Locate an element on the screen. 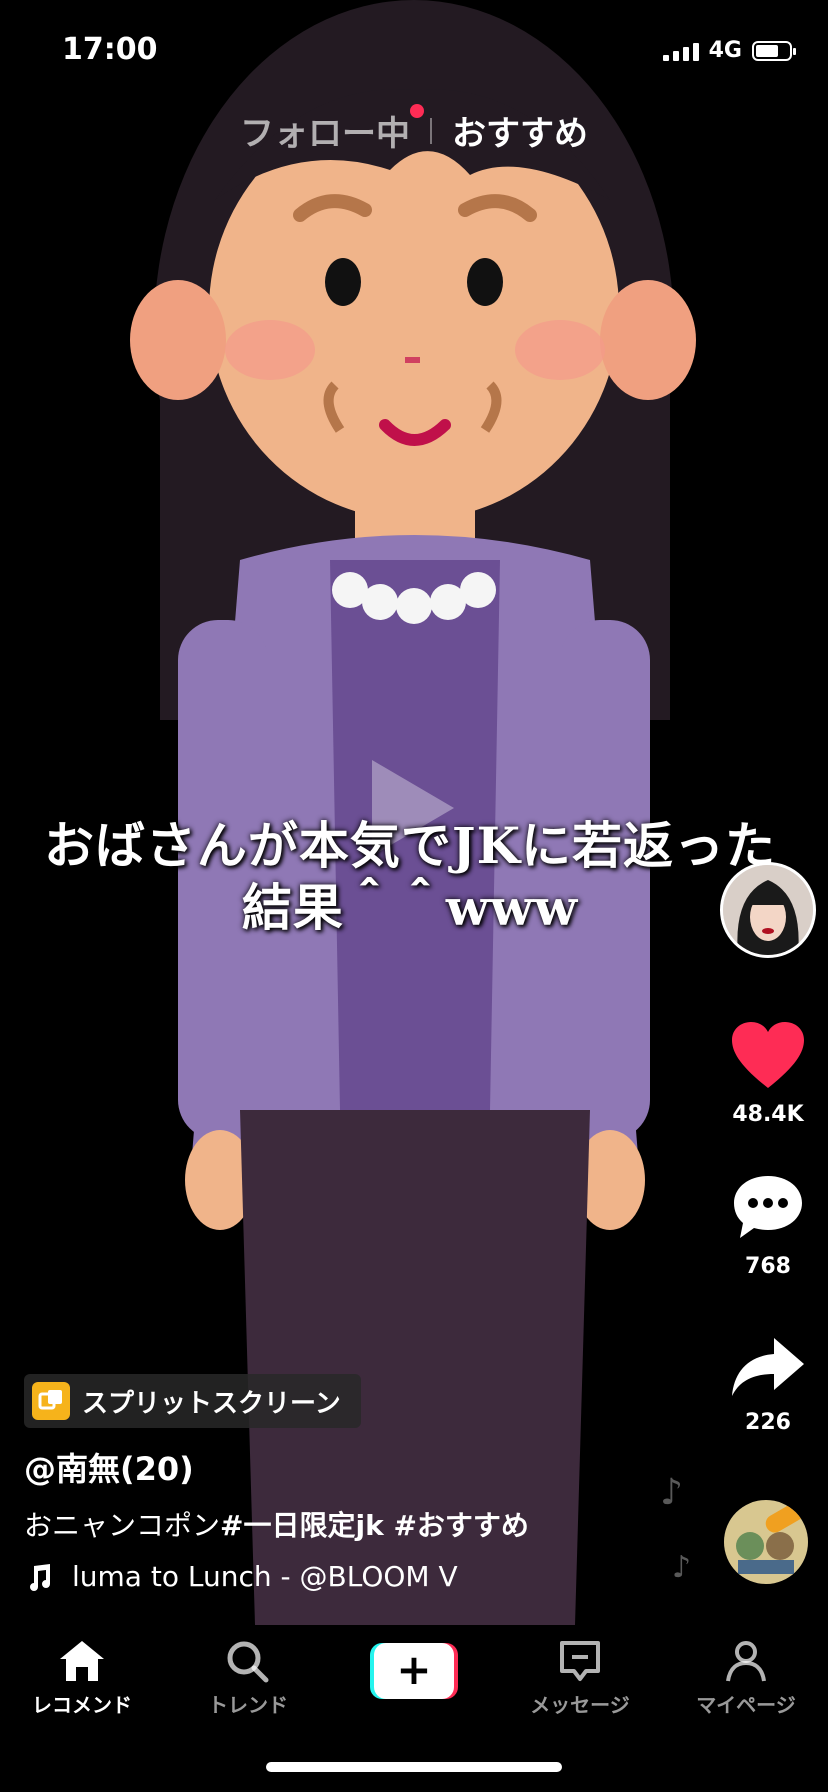  status-time: 17:00 is located at coordinates (110, 49).